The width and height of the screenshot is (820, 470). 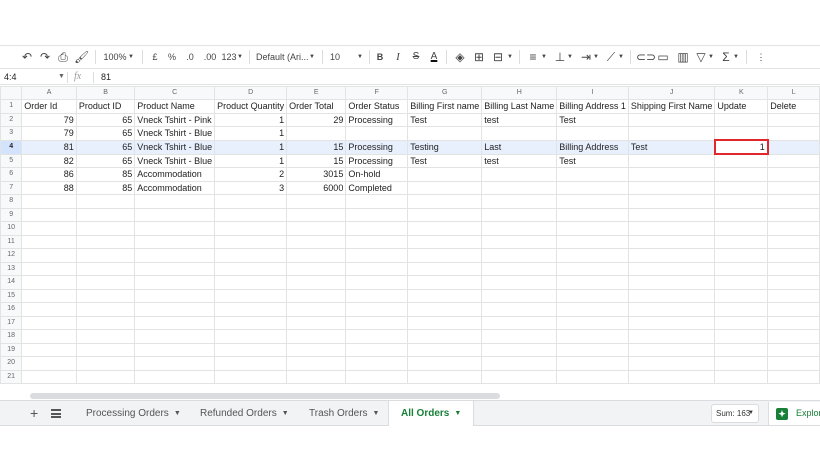 What do you see at coordinates (175, 93) in the screenshot?
I see `column-header-c: C` at bounding box center [175, 93].